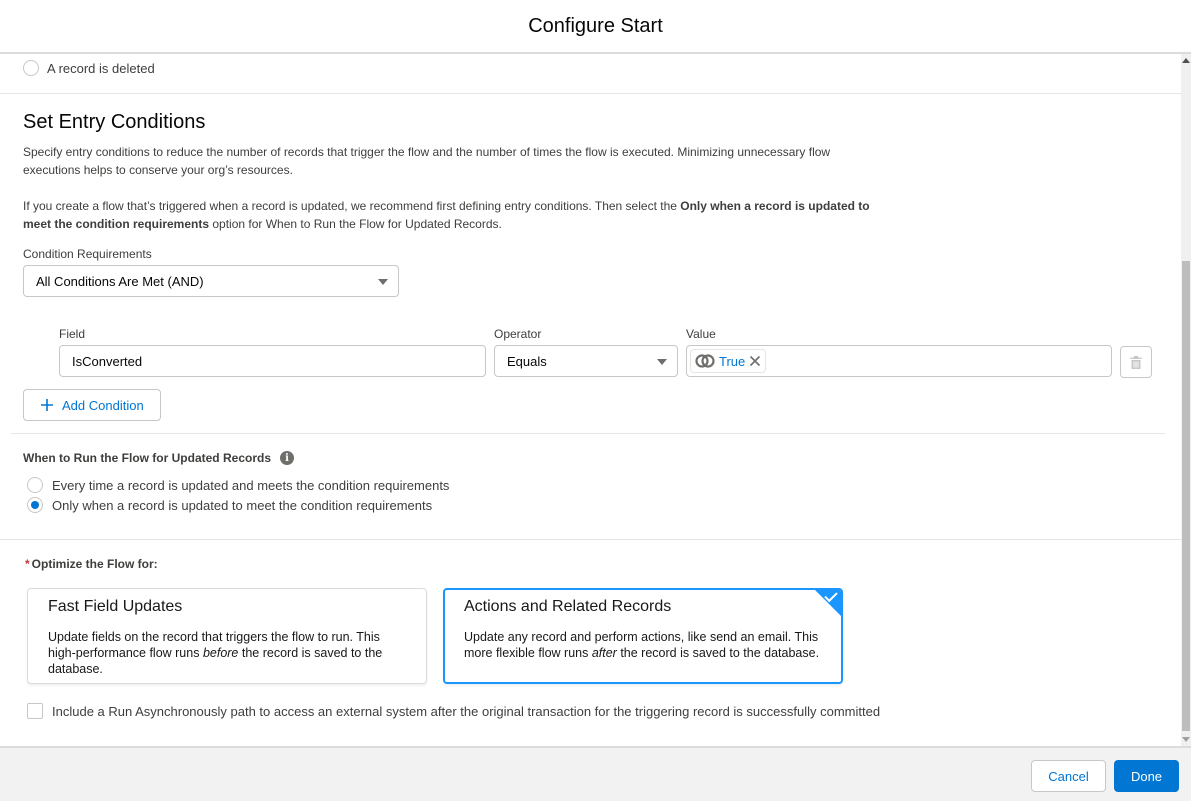  Describe the element at coordinates (1186, 60) in the screenshot. I see `scroll-up-arrow-icon` at that location.